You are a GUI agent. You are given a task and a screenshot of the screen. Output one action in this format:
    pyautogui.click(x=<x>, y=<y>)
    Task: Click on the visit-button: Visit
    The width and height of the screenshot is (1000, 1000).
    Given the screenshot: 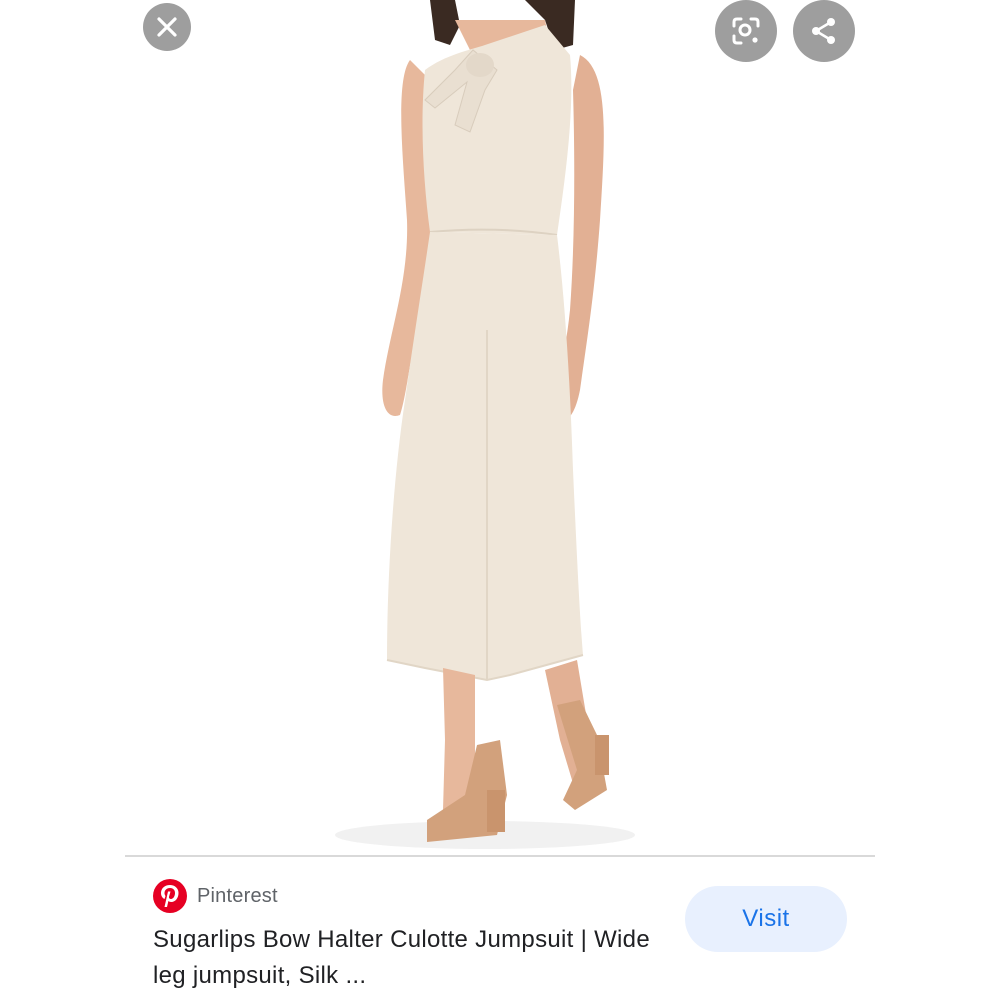 What is the action you would take?
    pyautogui.click(x=766, y=919)
    